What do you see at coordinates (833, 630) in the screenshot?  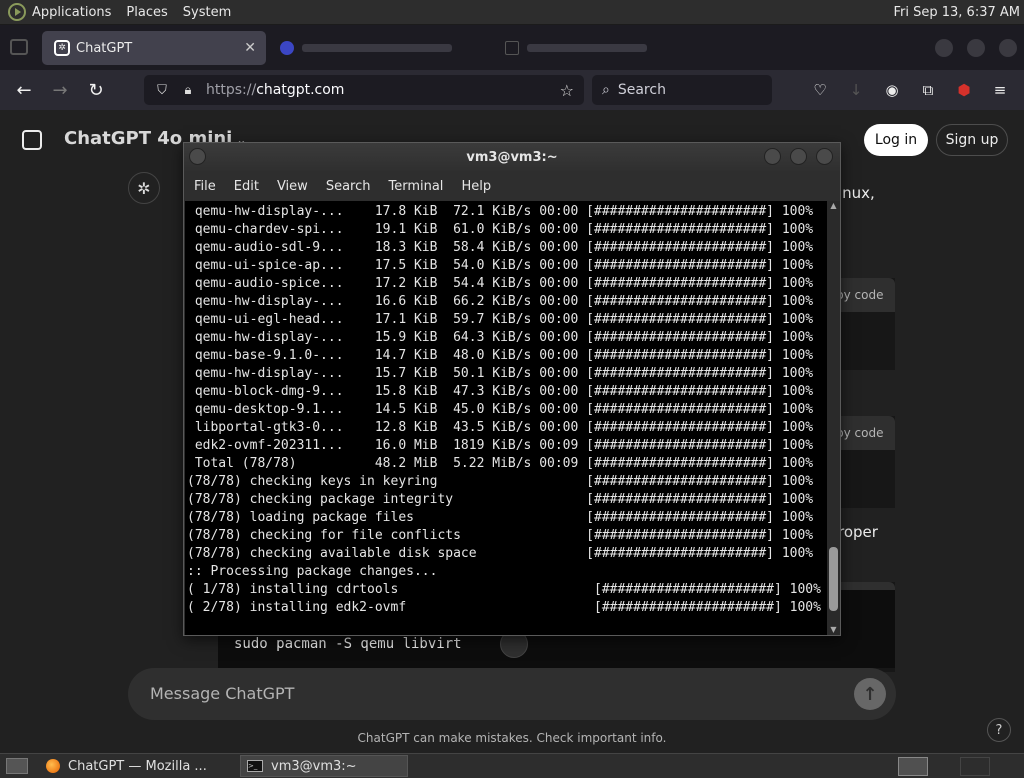 I see `scroll-down-icon: ▼` at bounding box center [833, 630].